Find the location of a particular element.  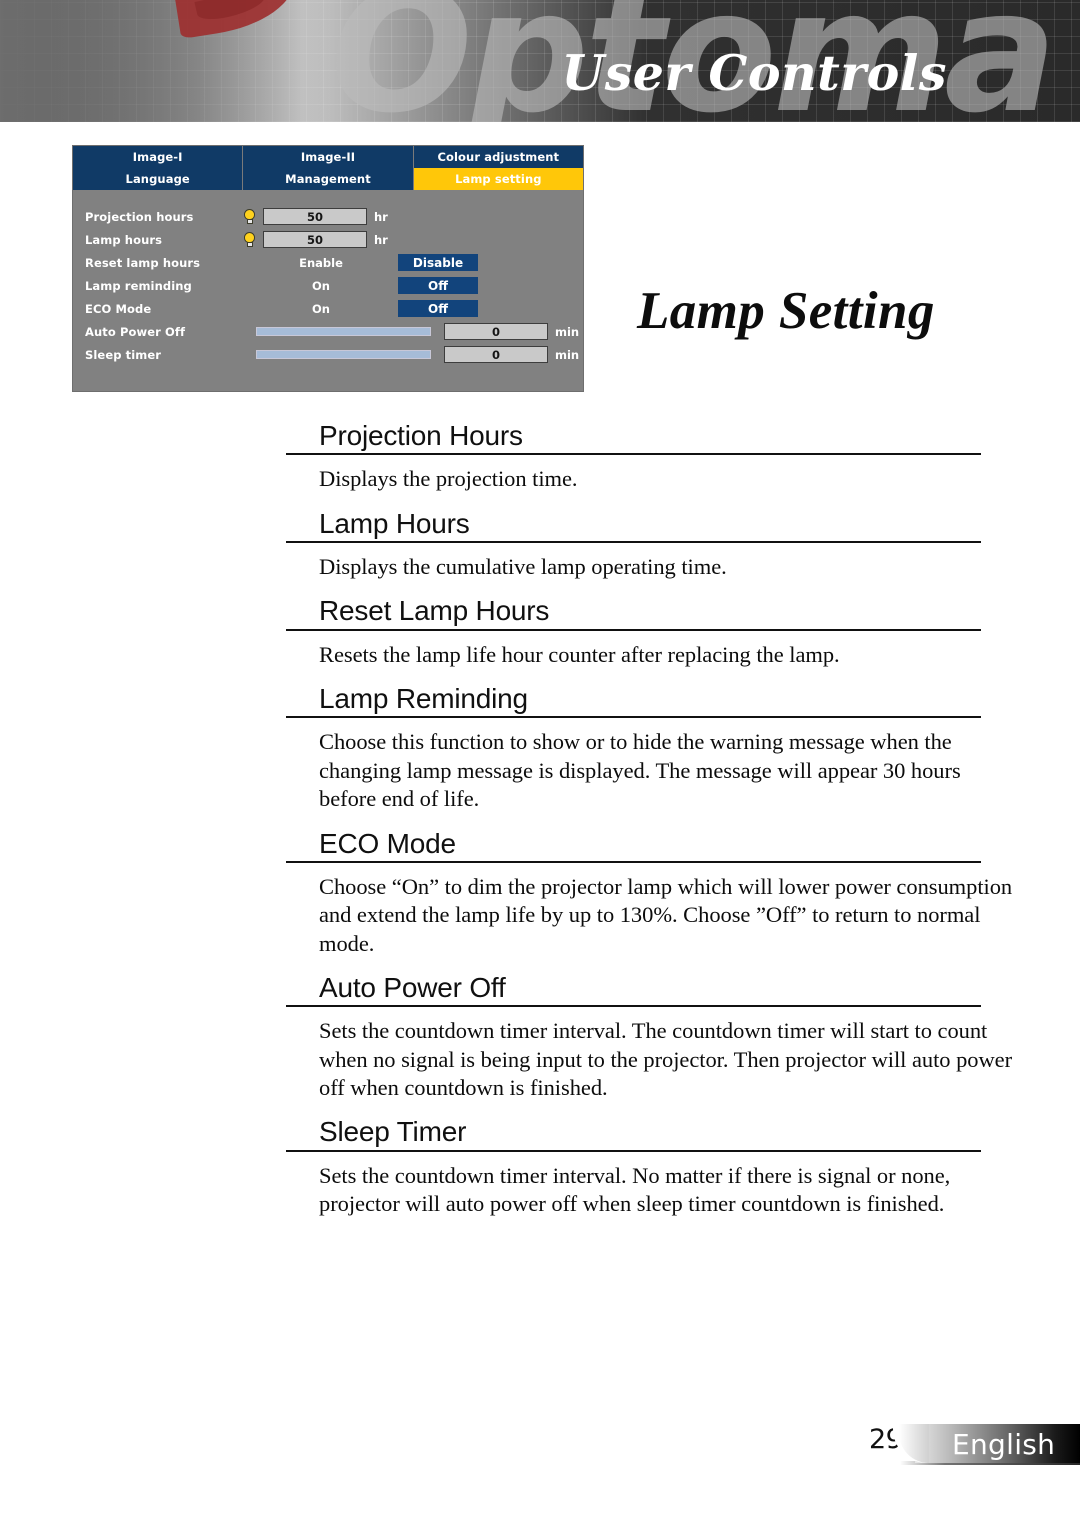

osd-unit-projection-hours: hr is located at coordinates (381, 216).